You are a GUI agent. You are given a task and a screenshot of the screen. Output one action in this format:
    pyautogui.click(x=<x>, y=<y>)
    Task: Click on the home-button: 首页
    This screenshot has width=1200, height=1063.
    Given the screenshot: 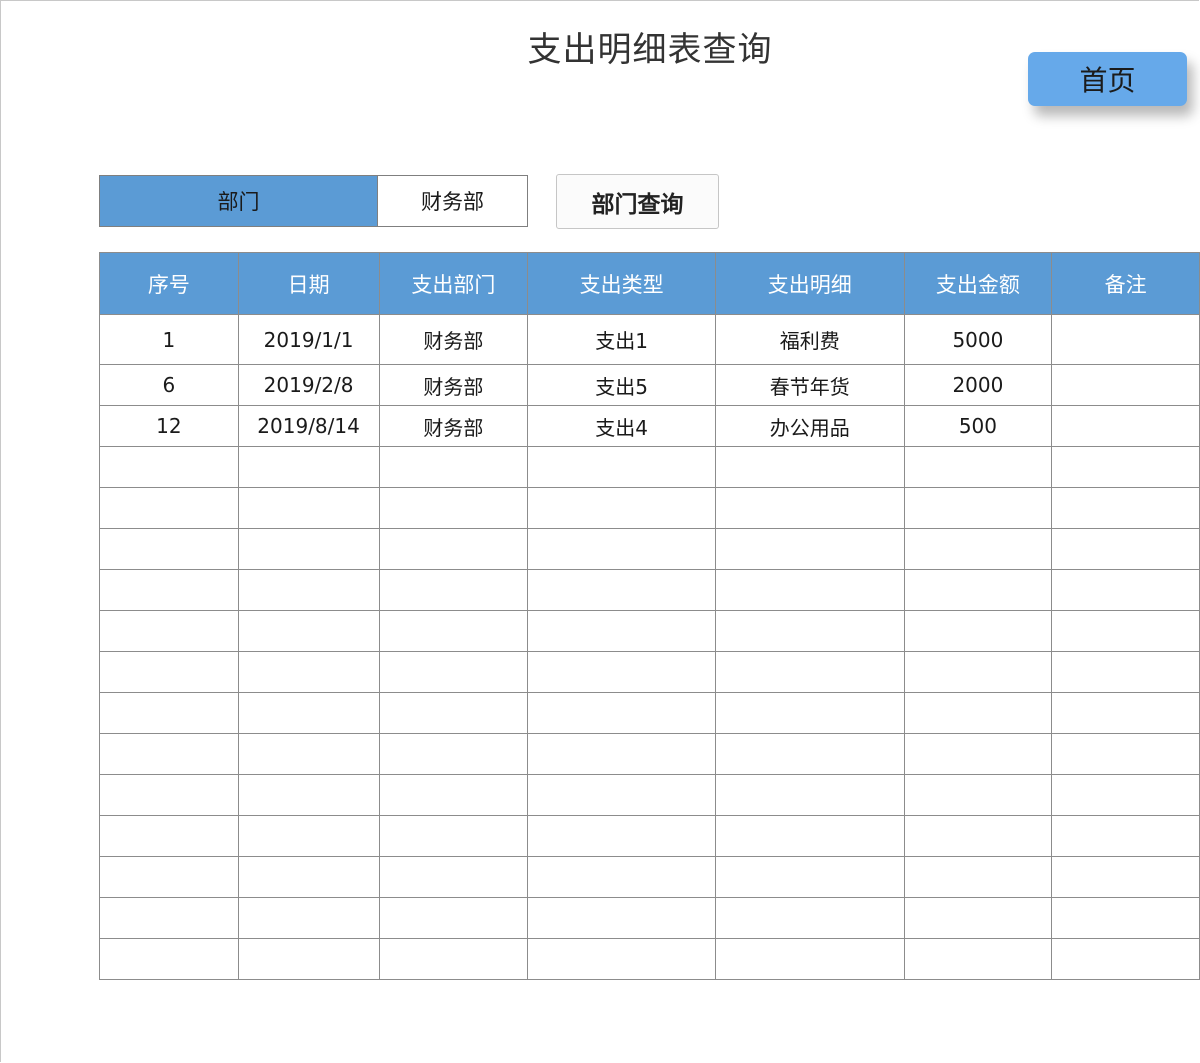 What is the action you would take?
    pyautogui.click(x=1107, y=79)
    